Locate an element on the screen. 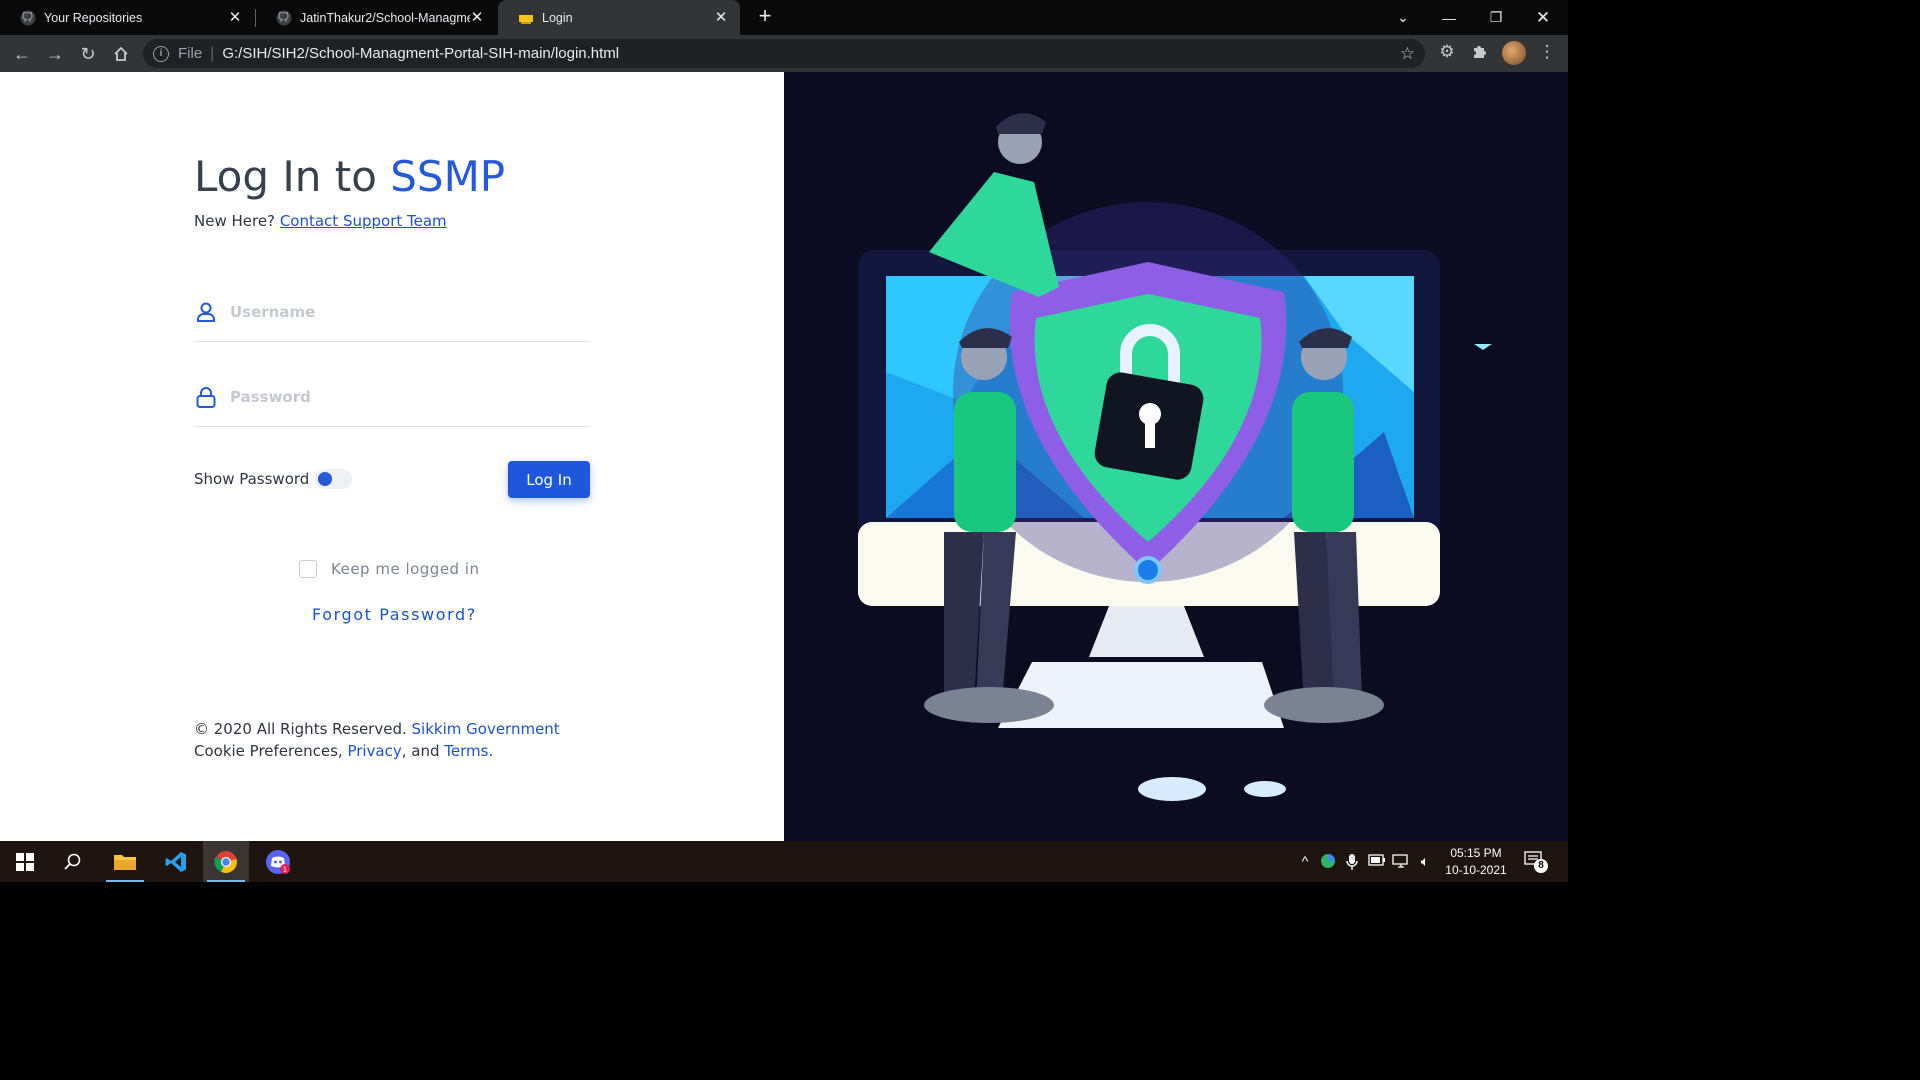  network-icon is located at coordinates (1401, 862).